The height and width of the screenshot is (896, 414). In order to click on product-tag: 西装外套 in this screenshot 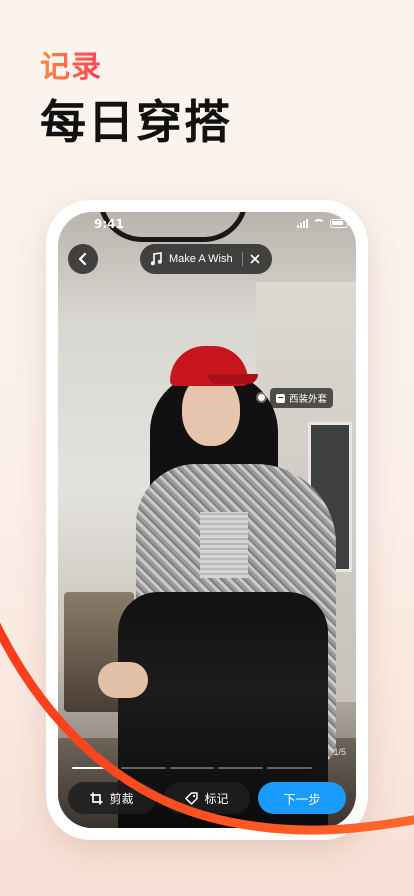, I will do `click(302, 398)`.